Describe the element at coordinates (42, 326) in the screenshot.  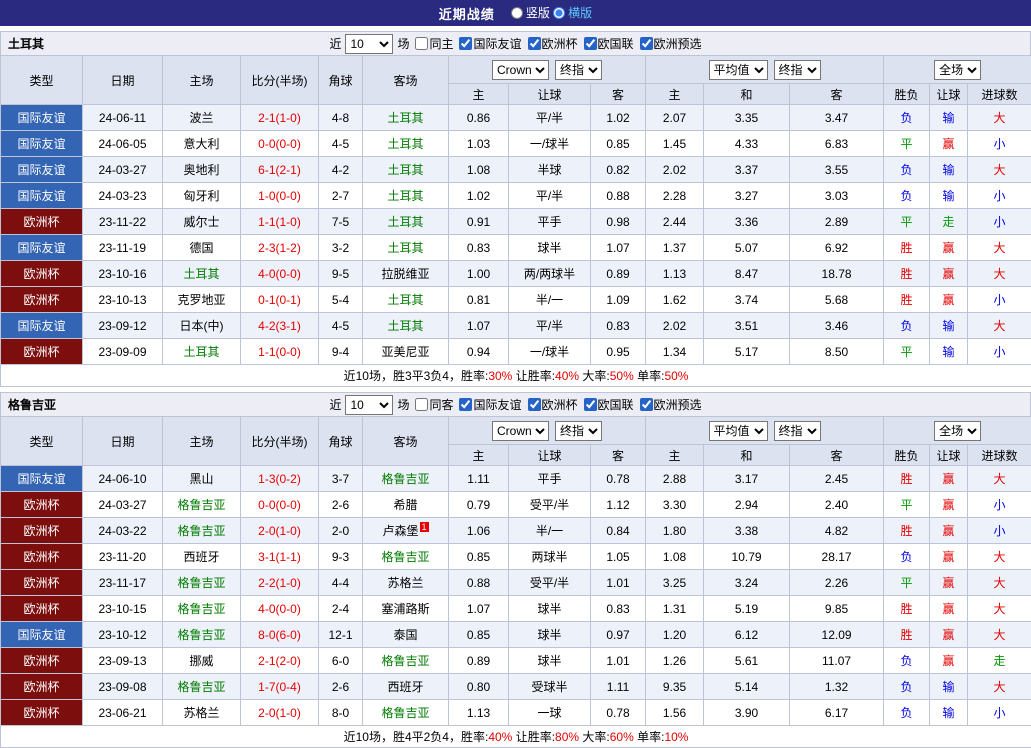
I see `competition-cell: 国际友谊` at that location.